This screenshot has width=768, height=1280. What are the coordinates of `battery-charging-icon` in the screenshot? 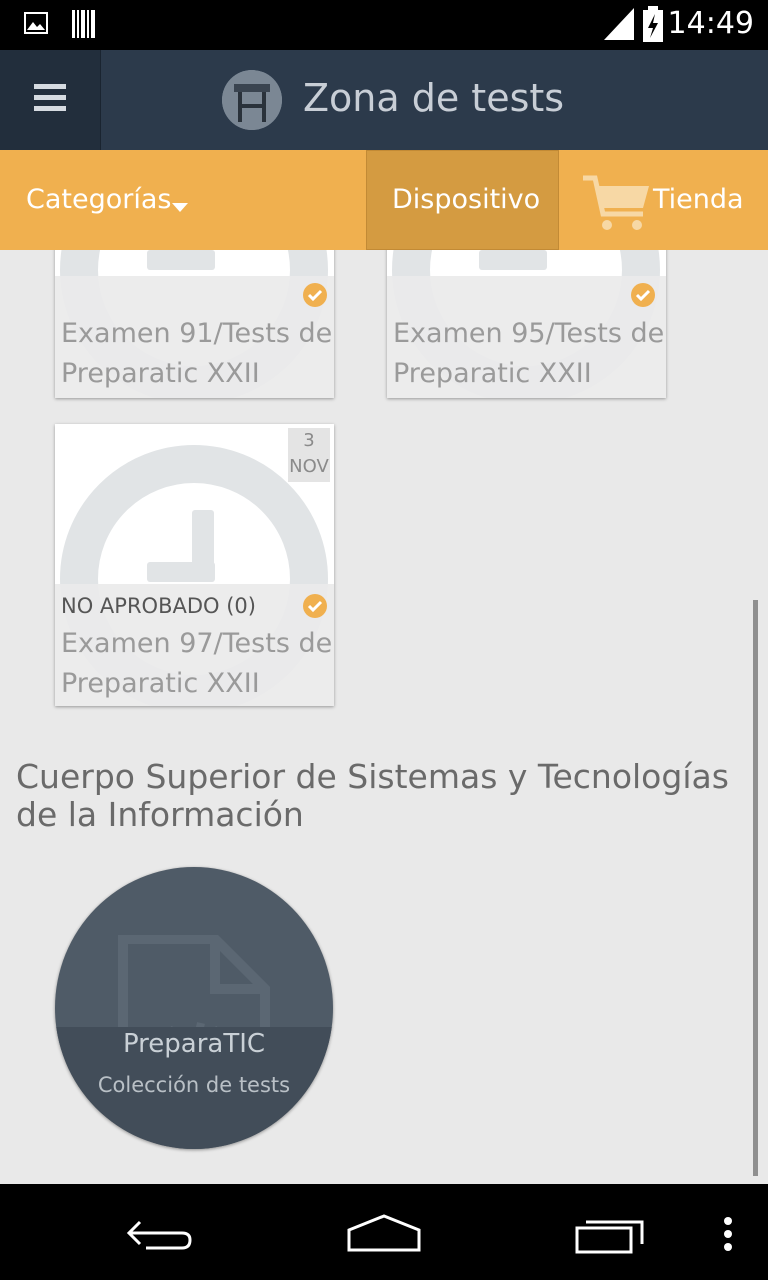 It's located at (653, 26).